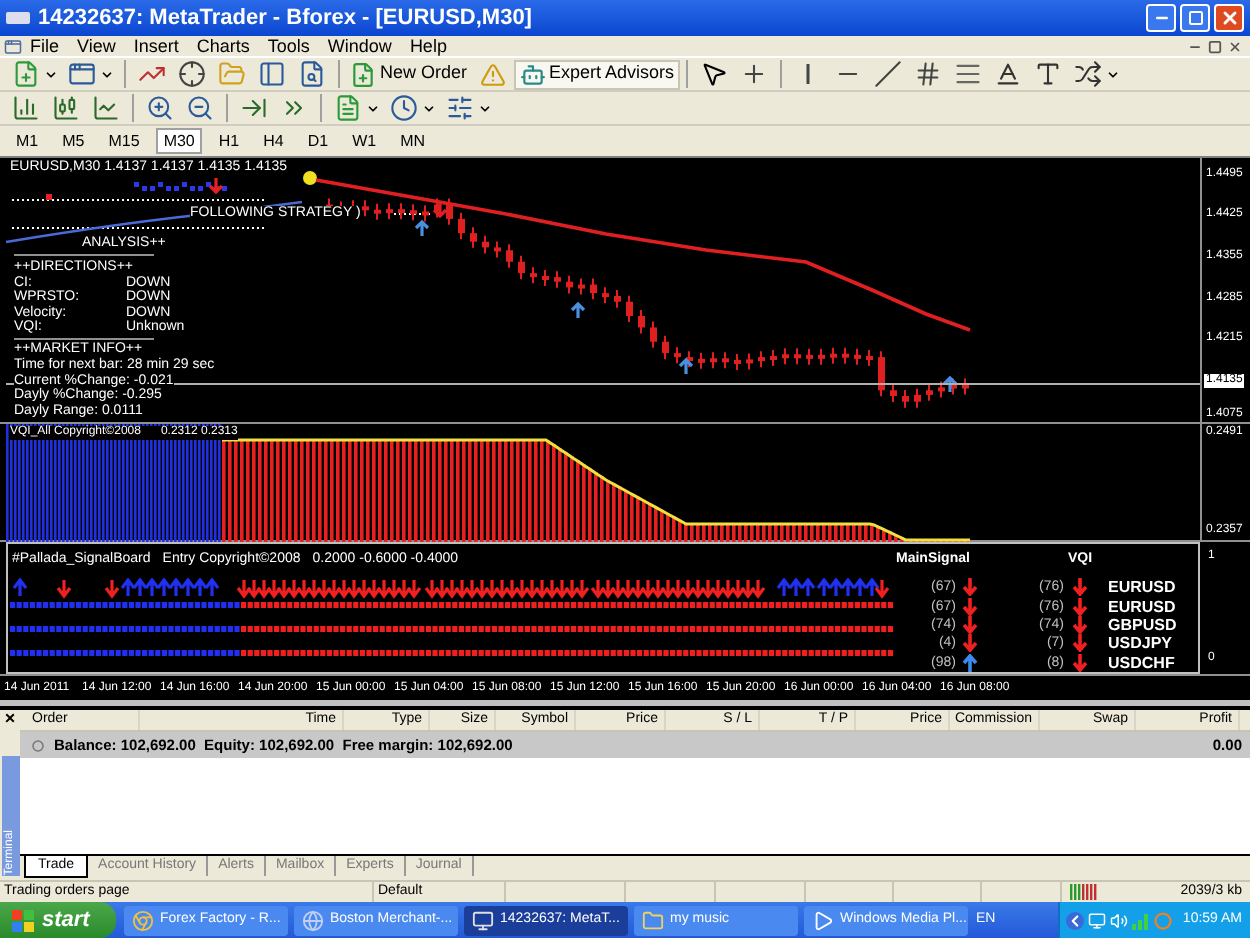  I want to click on expert-advisors-button: Expert Advisors, so click(597, 74).